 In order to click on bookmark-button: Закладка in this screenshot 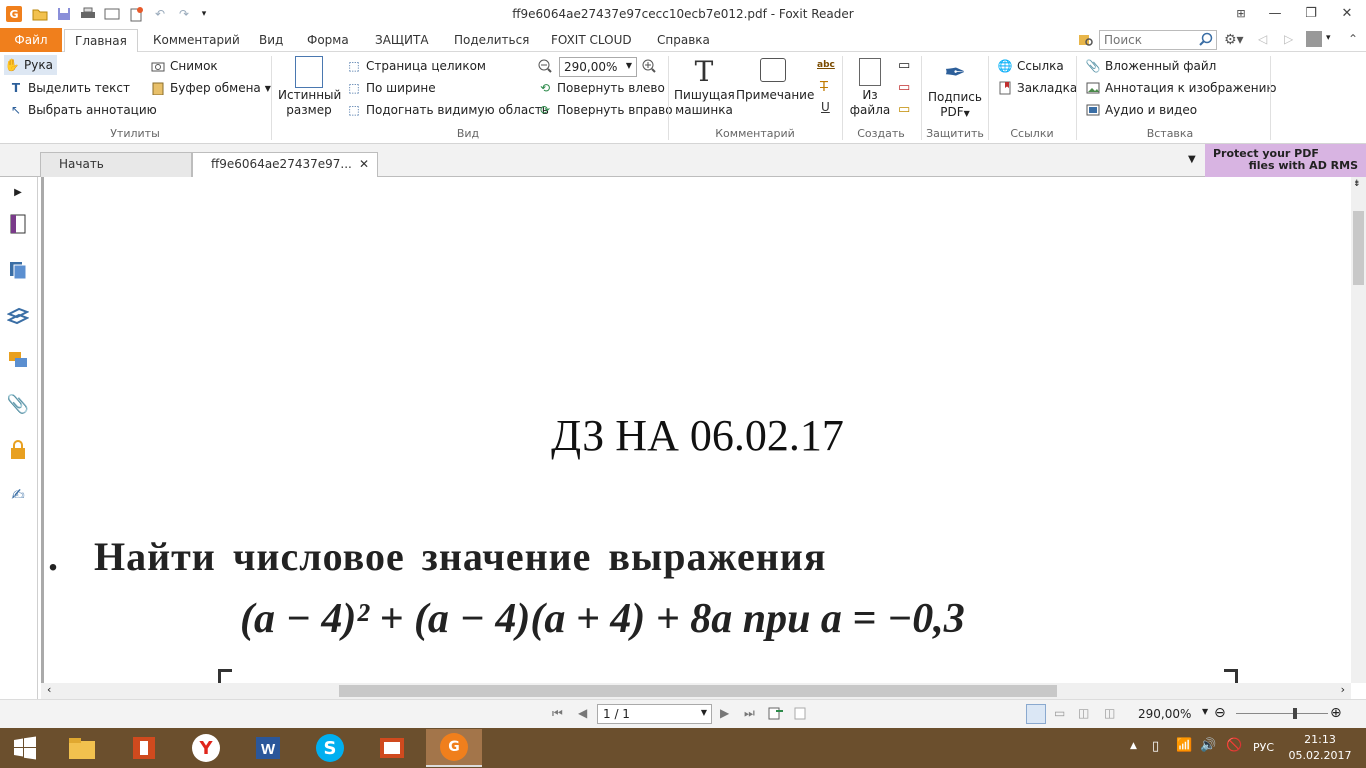, I will do `click(1037, 88)`.